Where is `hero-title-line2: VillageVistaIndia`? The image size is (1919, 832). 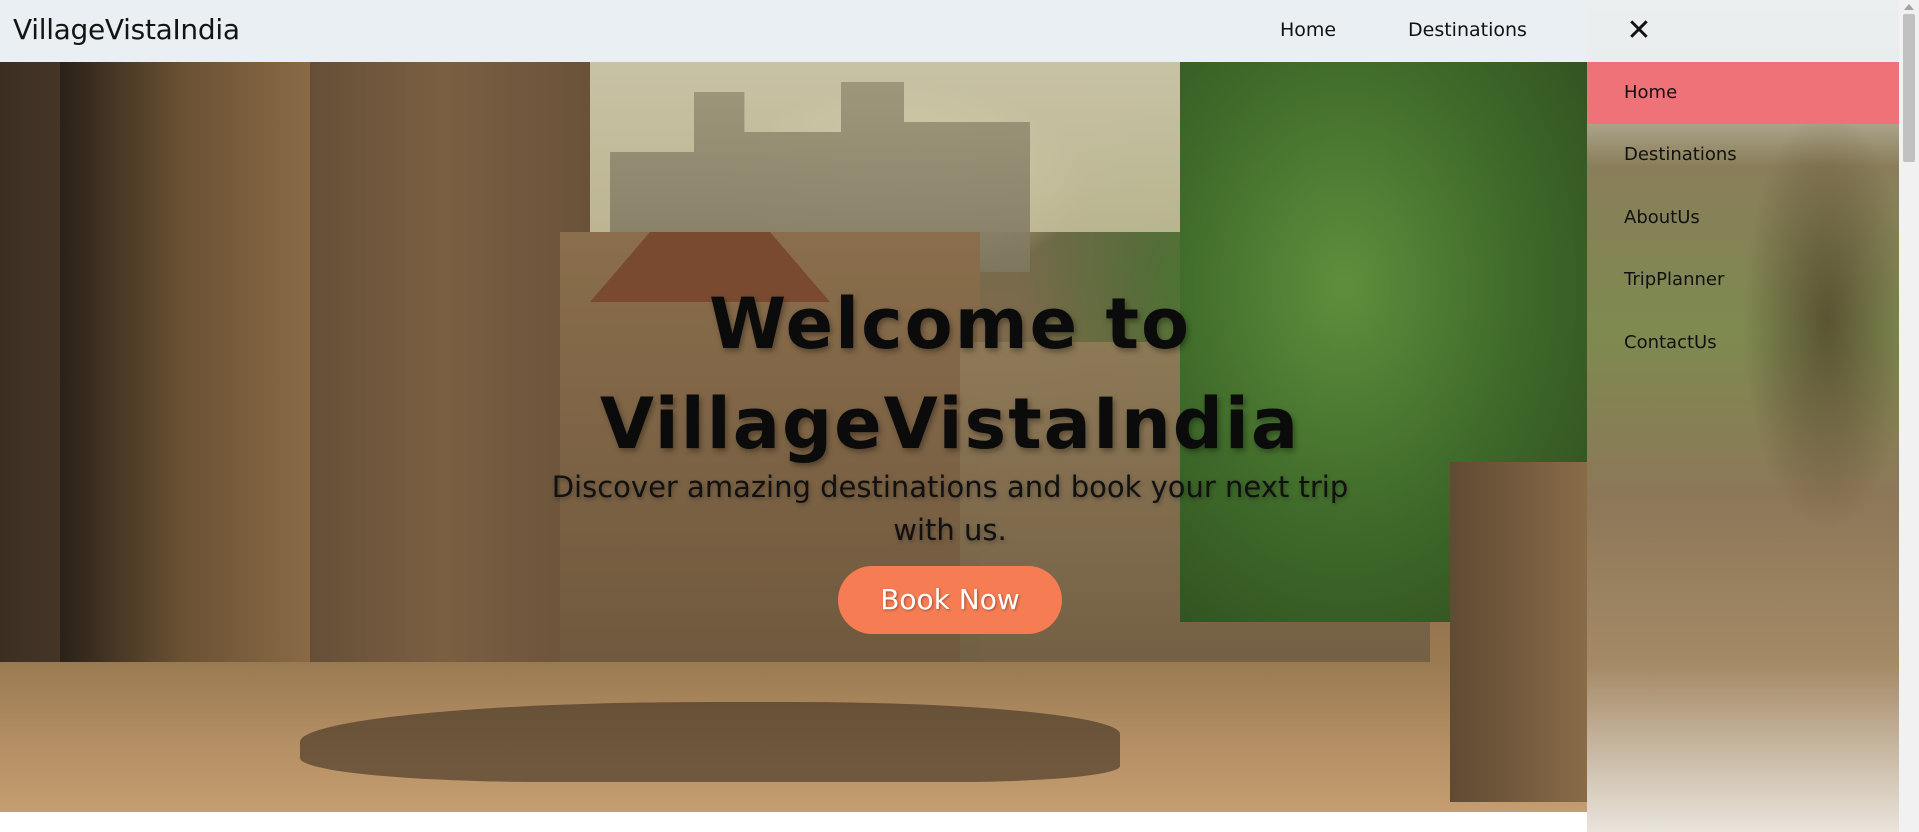 hero-title-line2: VillageVistaIndia is located at coordinates (950, 424).